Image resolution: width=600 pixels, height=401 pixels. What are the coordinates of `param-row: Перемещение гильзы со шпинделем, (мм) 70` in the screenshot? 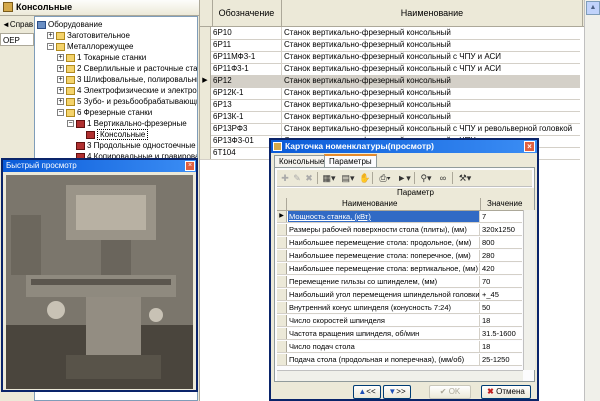 It's located at (399, 282).